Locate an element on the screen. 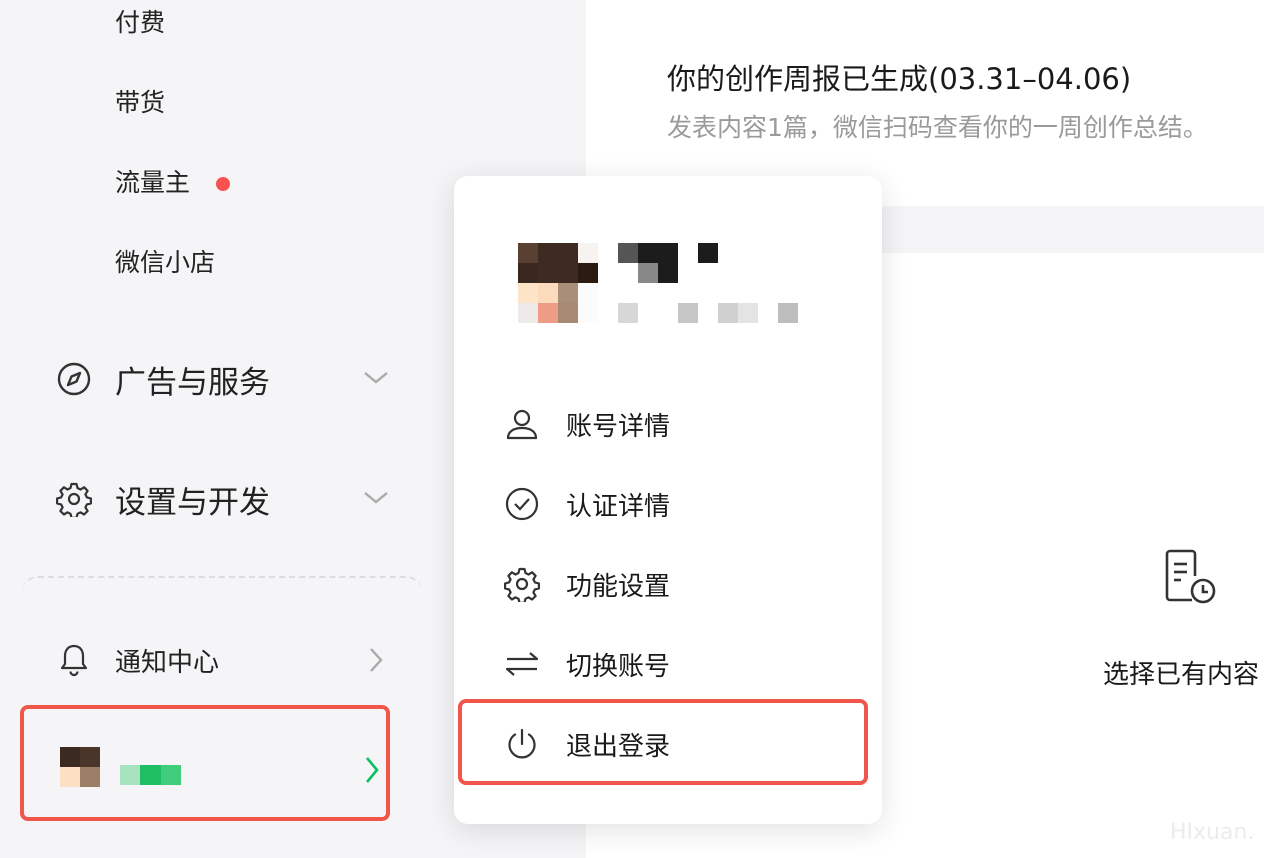  switch-icon is located at coordinates (522, 664).